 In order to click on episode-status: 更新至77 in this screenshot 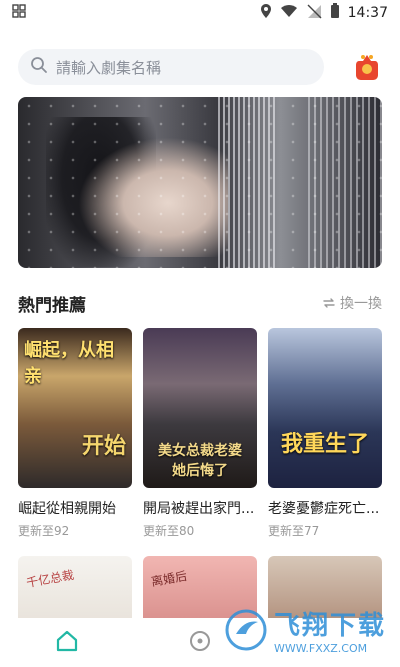, I will do `click(294, 531)`.